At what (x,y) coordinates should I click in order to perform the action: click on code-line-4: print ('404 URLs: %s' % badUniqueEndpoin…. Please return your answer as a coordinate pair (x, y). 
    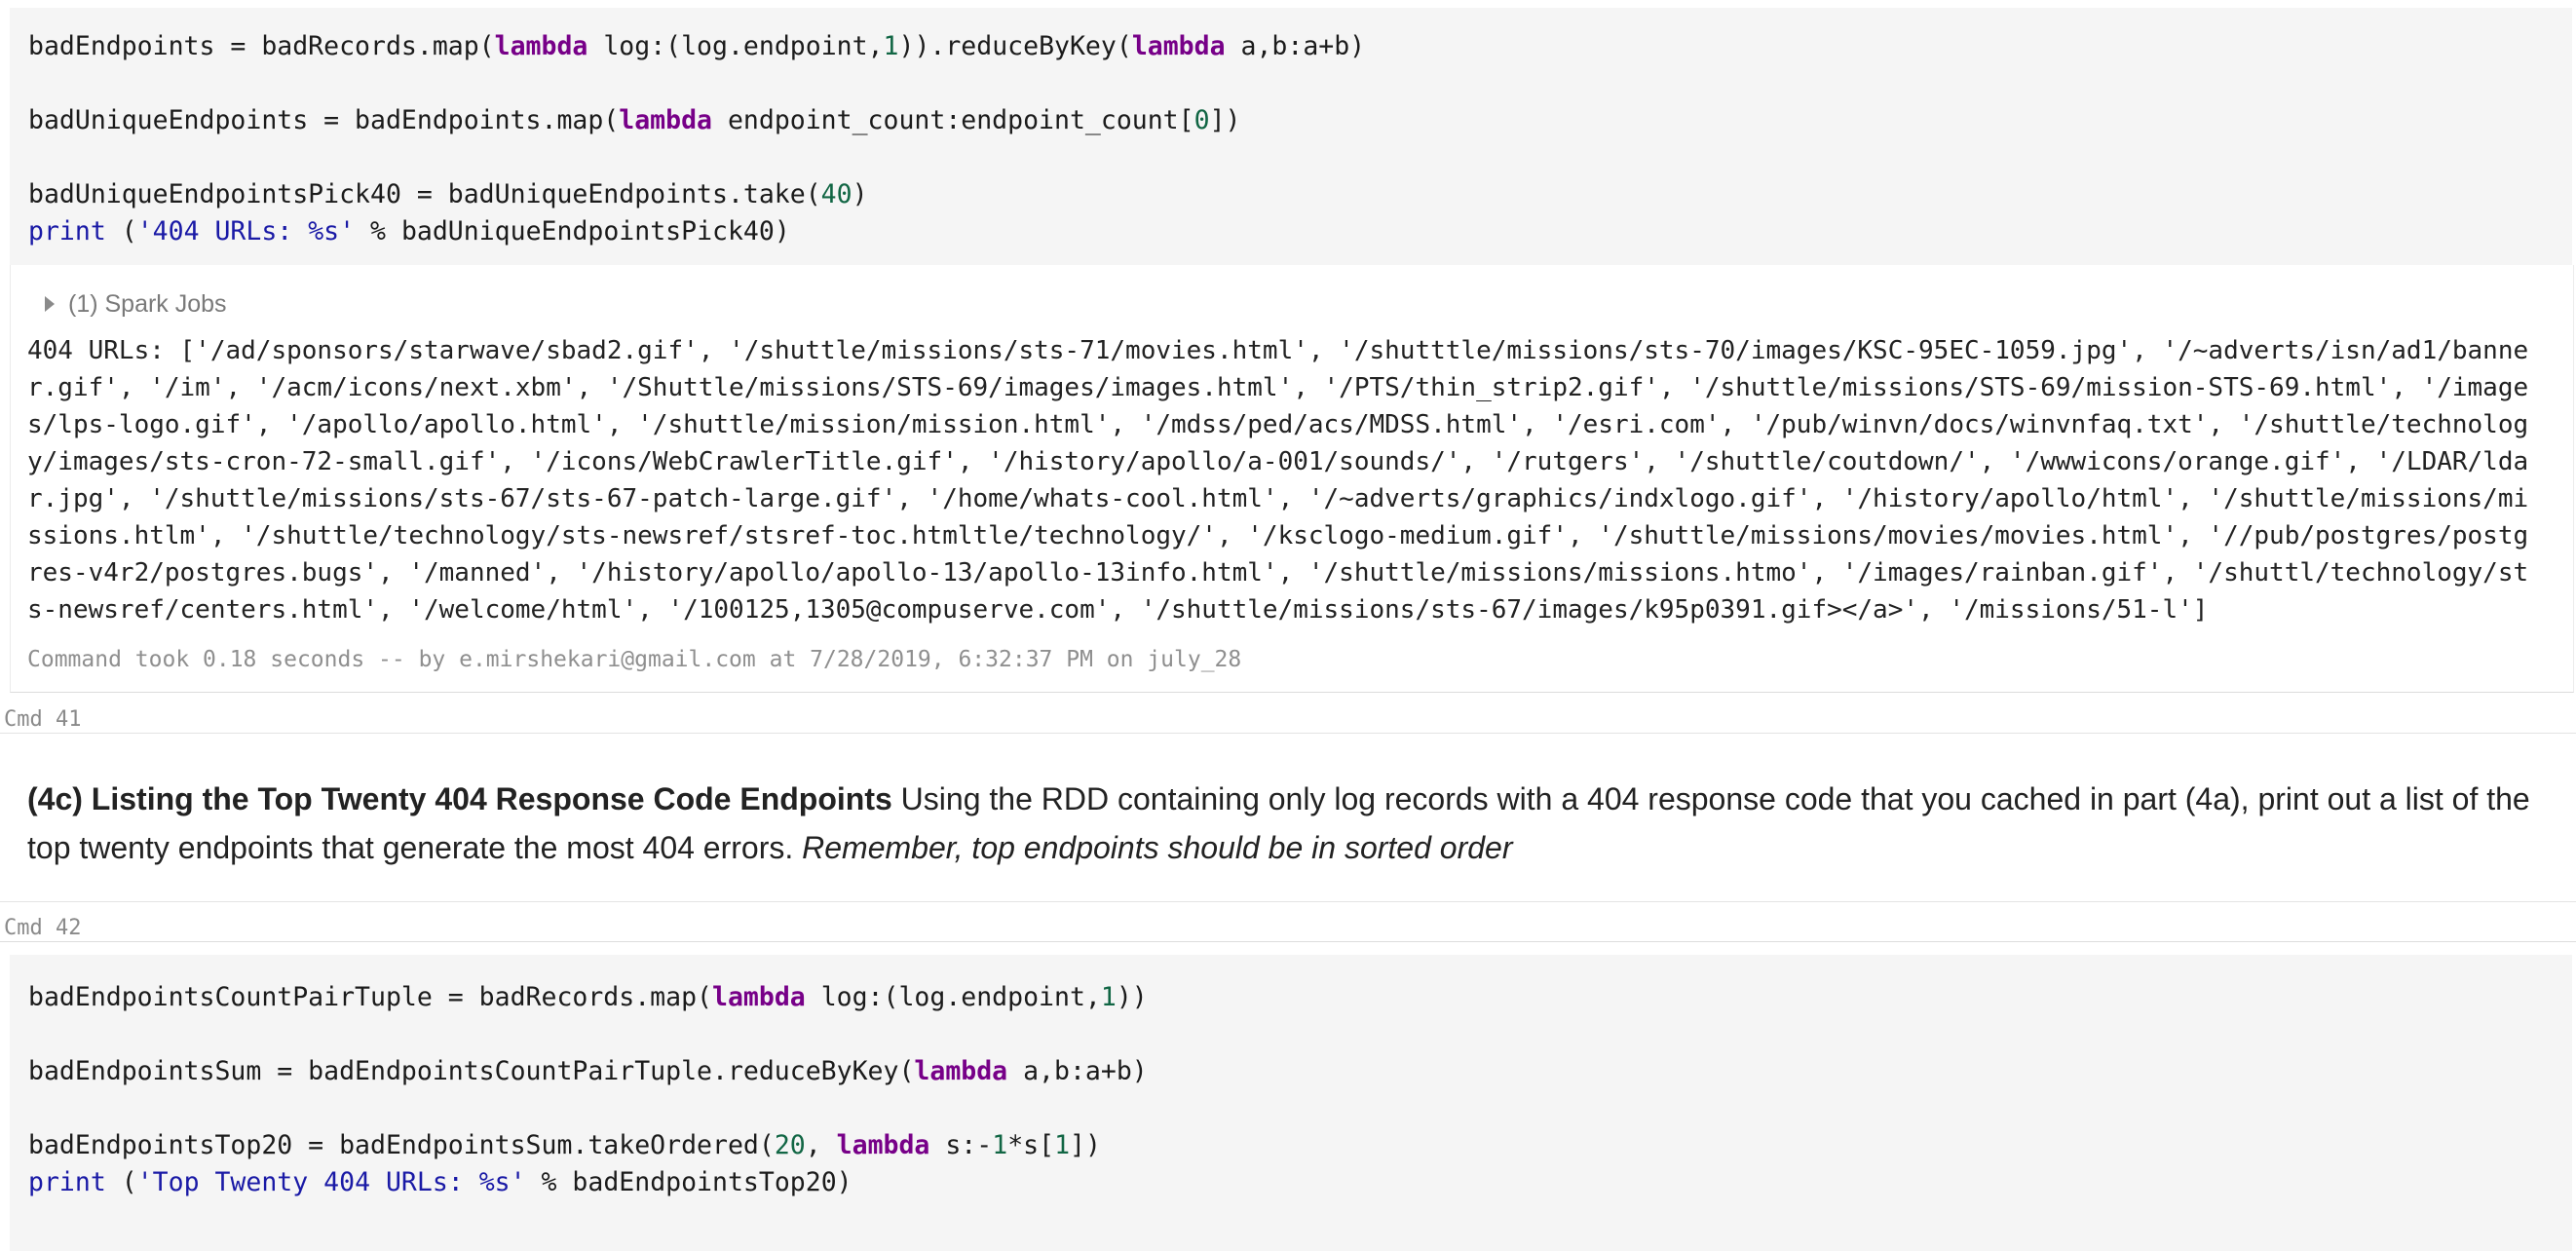
    Looking at the image, I should click on (409, 231).